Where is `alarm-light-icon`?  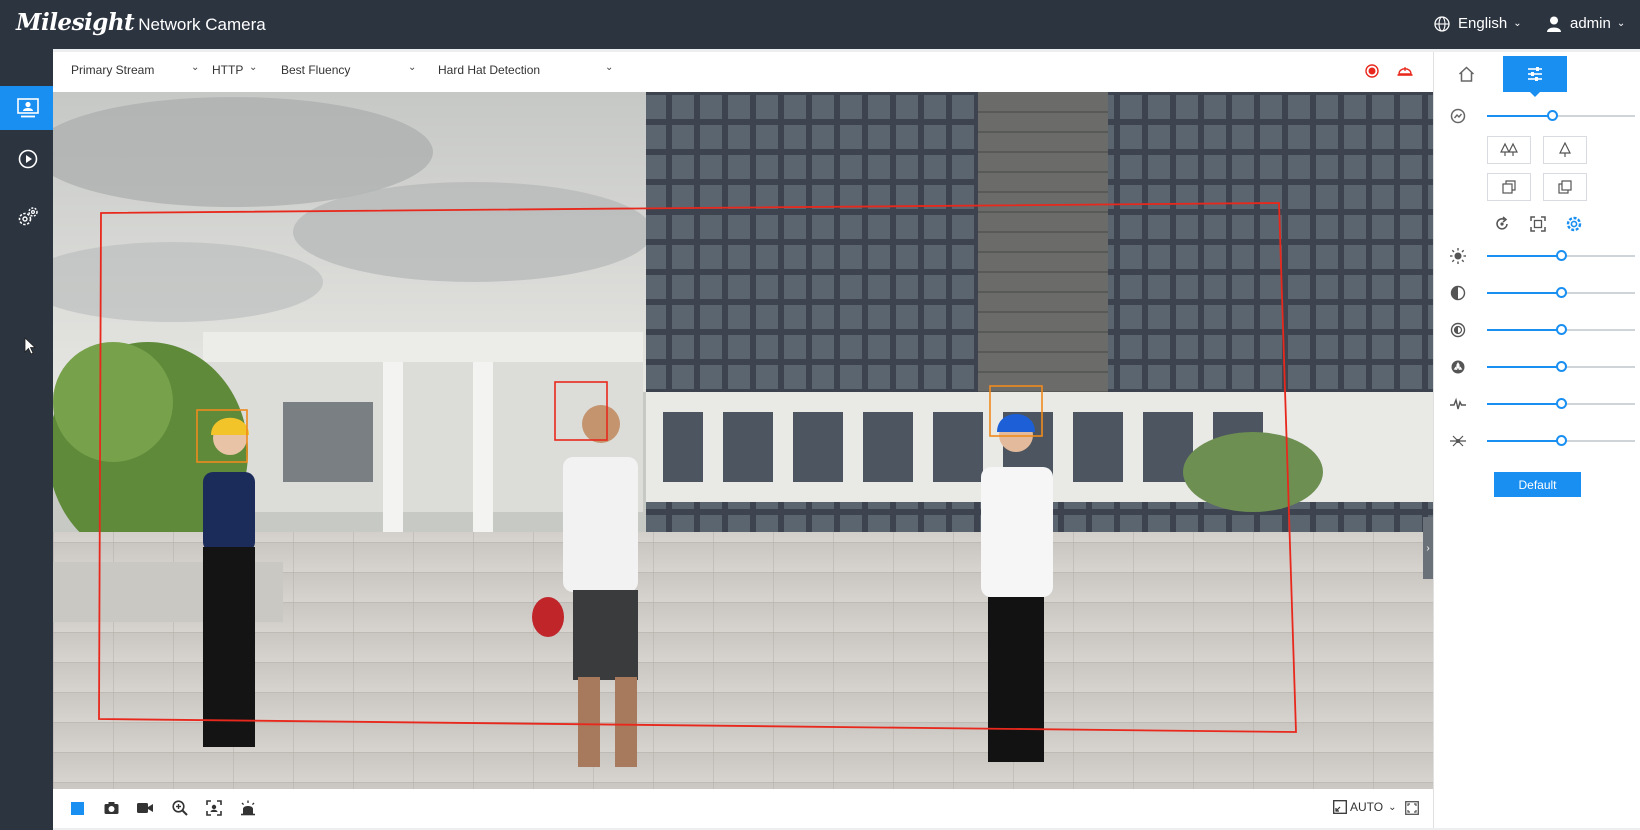
alarm-light-icon is located at coordinates (248, 808).